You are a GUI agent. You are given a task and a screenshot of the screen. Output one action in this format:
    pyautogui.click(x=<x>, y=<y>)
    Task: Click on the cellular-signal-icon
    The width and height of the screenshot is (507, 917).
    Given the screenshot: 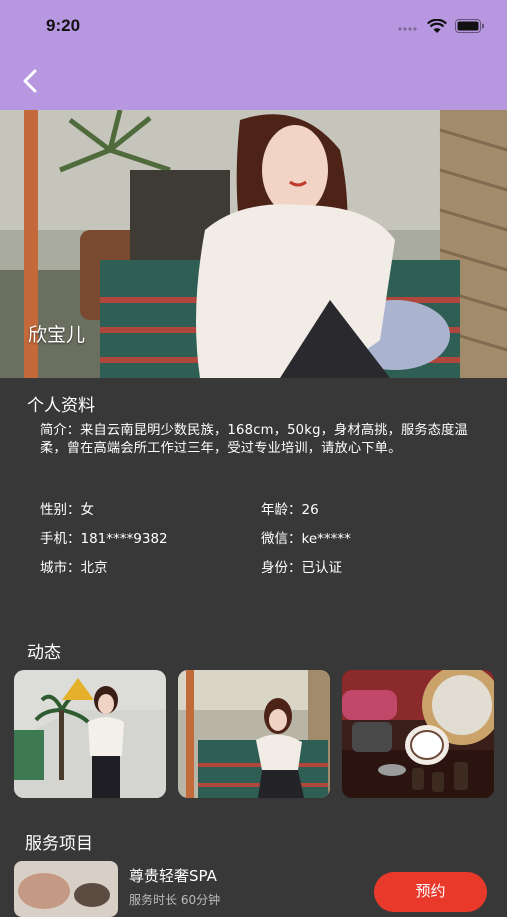 What is the action you would take?
    pyautogui.click(x=407, y=29)
    